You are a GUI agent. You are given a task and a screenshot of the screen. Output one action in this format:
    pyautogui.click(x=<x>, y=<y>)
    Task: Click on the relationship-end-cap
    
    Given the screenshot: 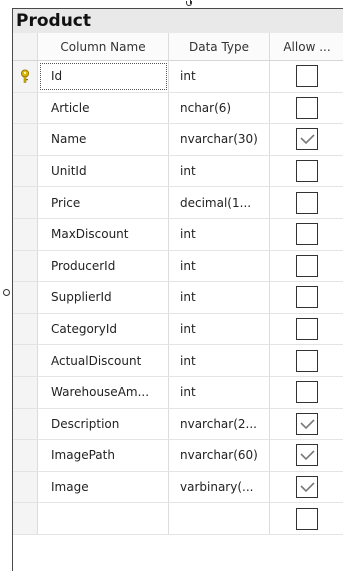 What is the action you would take?
    pyautogui.click(x=189, y=3)
    